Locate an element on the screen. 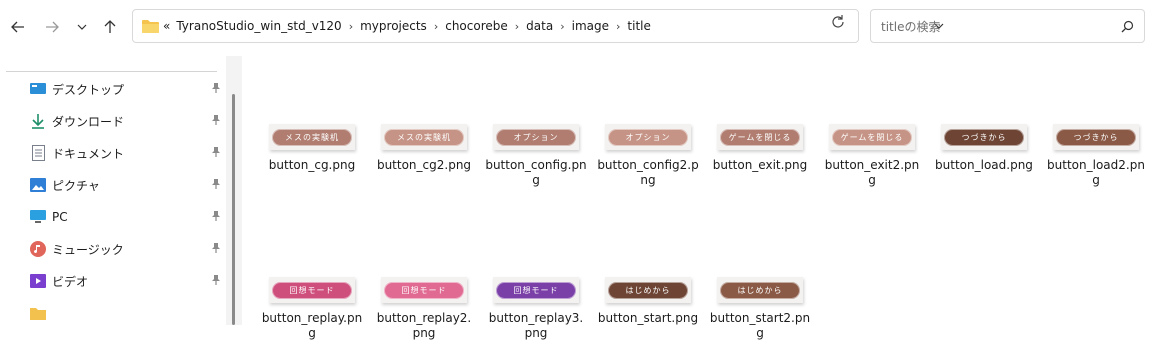  file-thumbnail: オプション is located at coordinates (648, 136).